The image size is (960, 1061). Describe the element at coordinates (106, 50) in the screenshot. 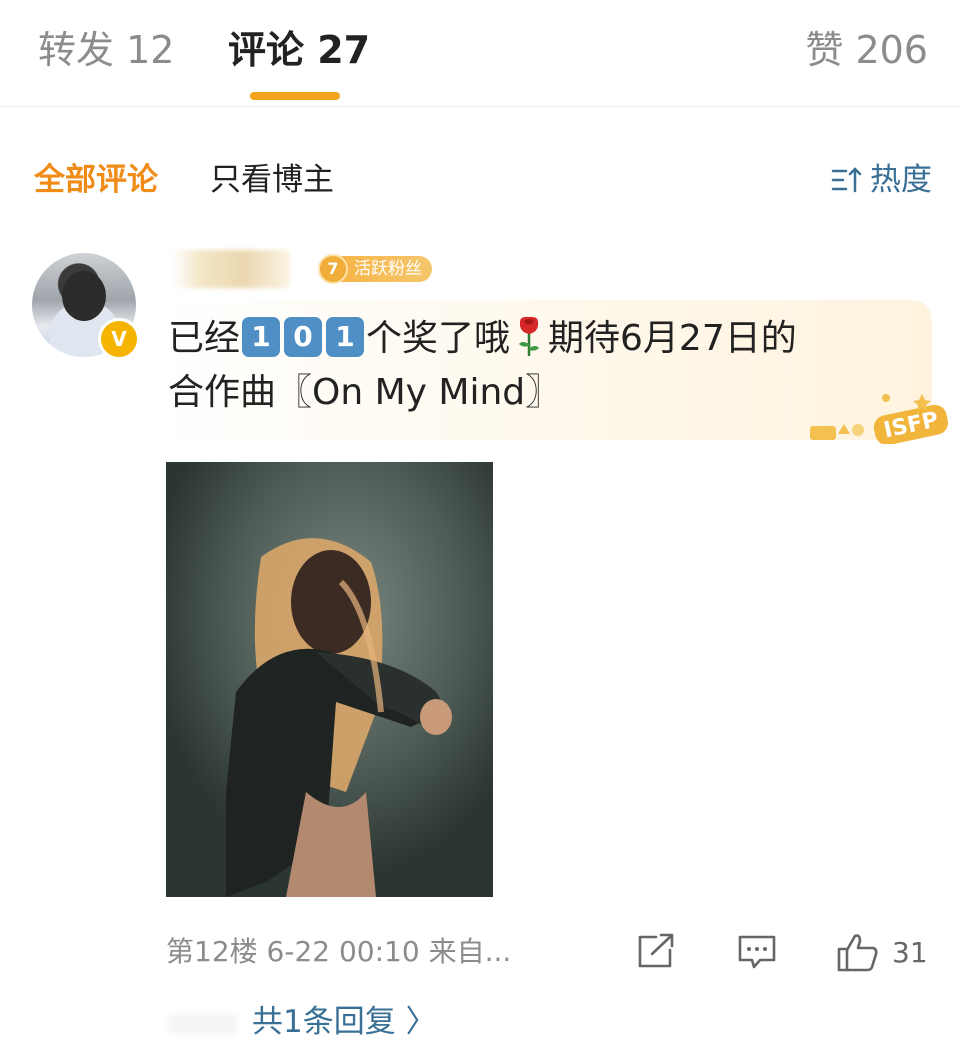

I see `tab-repost: 转发 12` at that location.